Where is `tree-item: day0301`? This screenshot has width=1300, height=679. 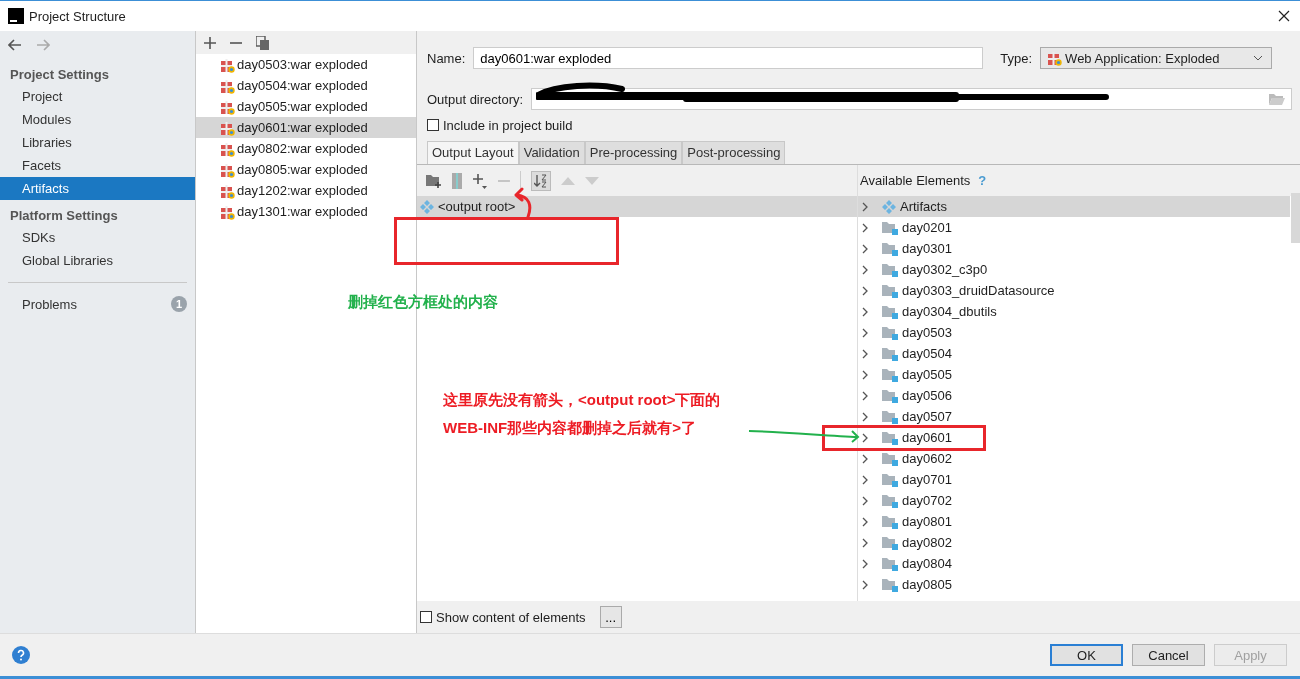 tree-item: day0301 is located at coordinates (1074, 248).